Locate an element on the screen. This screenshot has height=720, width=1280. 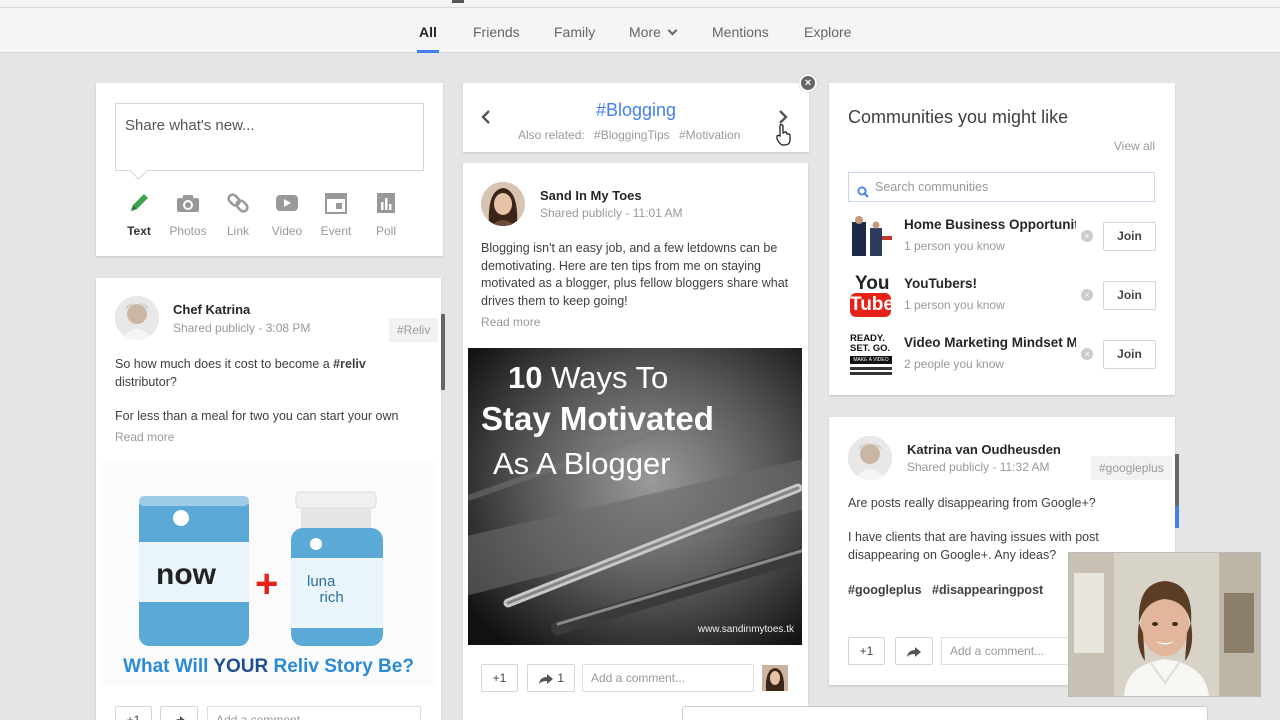
close-icon: × is located at coordinates (808, 83).